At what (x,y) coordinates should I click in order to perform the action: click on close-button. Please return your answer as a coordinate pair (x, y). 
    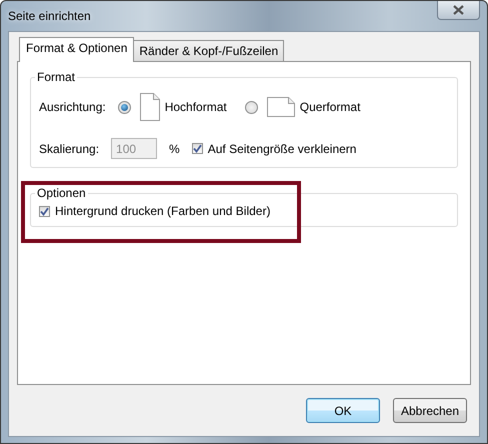
    Looking at the image, I should click on (458, 10).